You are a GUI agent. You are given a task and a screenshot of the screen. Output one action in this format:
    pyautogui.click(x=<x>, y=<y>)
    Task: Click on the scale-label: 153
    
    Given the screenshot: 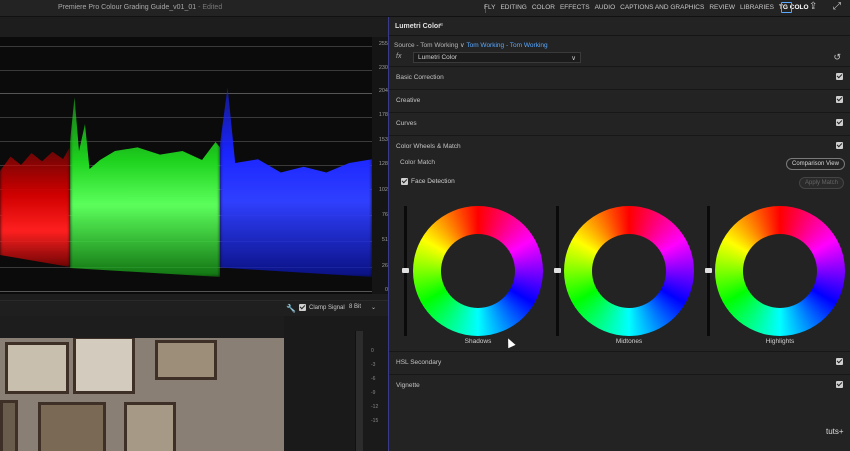 What is the action you would take?
    pyautogui.click(x=383, y=140)
    